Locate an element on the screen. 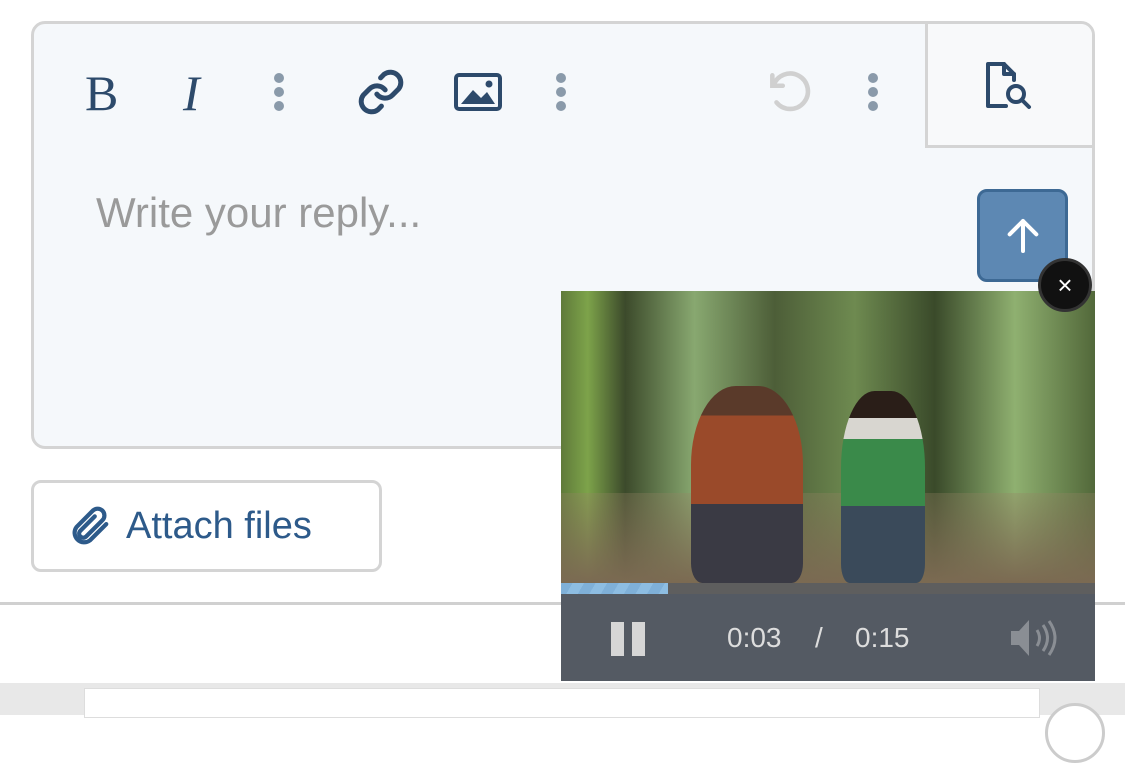  preview-button is located at coordinates (1008, 86).